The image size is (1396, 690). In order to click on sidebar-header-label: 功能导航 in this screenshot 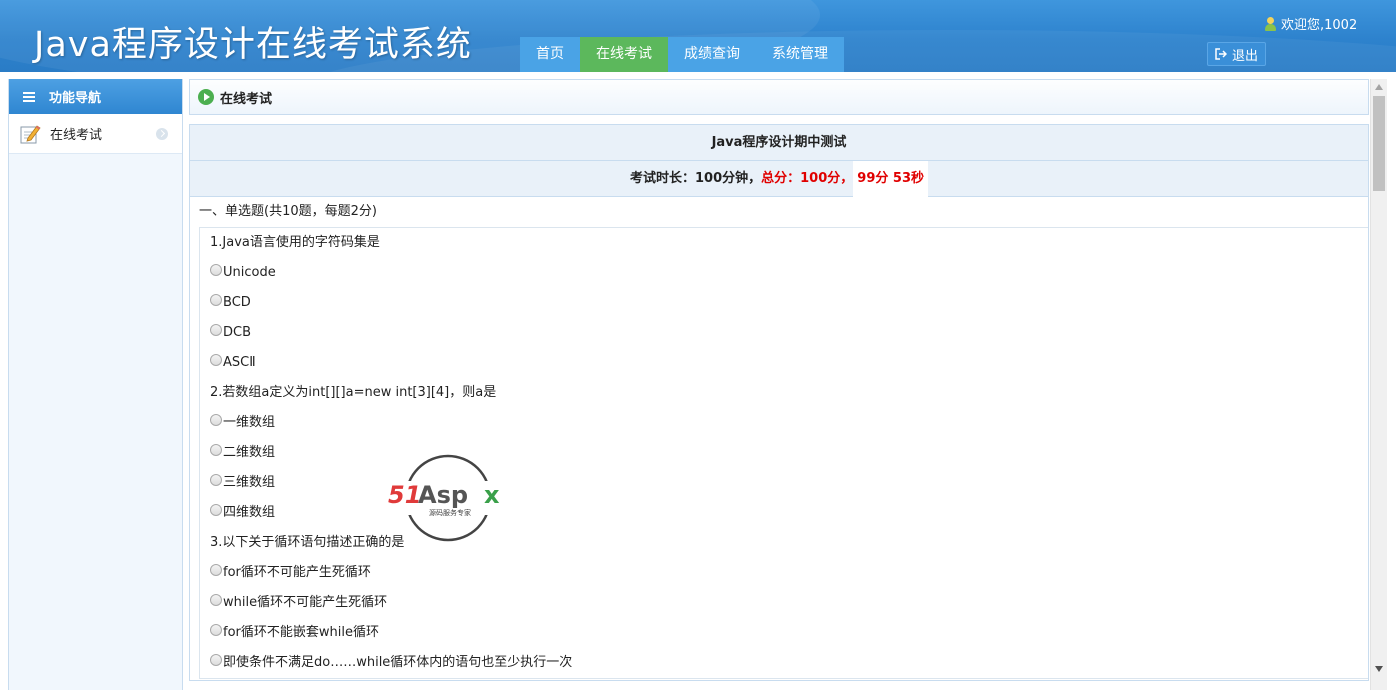, I will do `click(75, 98)`.